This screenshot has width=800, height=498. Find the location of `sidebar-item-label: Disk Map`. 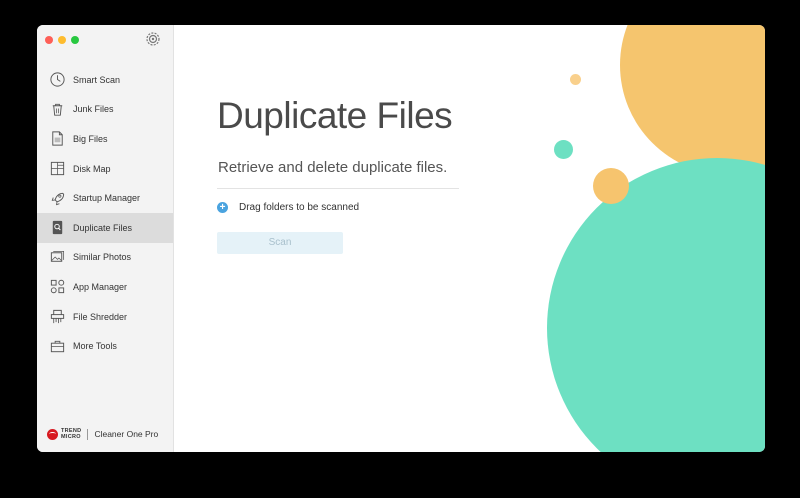

sidebar-item-label: Disk Map is located at coordinates (92, 168).